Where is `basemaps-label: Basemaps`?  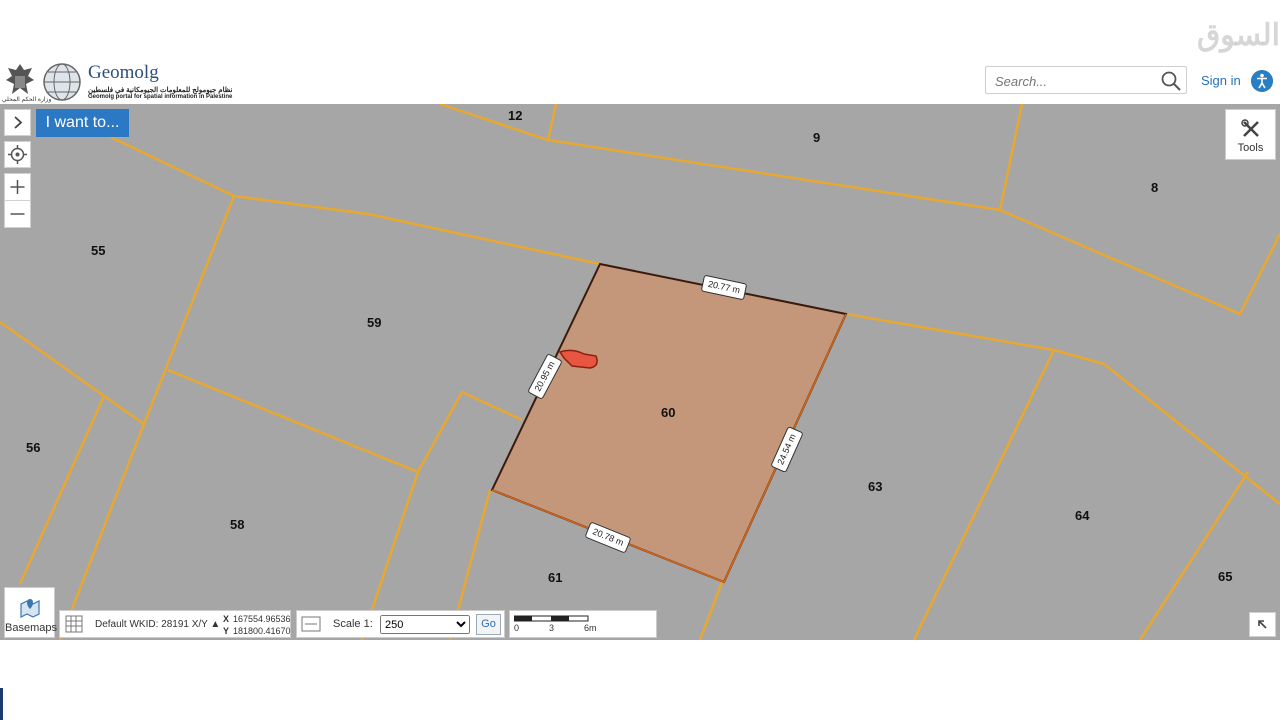
basemaps-label: Basemaps is located at coordinates (31, 628).